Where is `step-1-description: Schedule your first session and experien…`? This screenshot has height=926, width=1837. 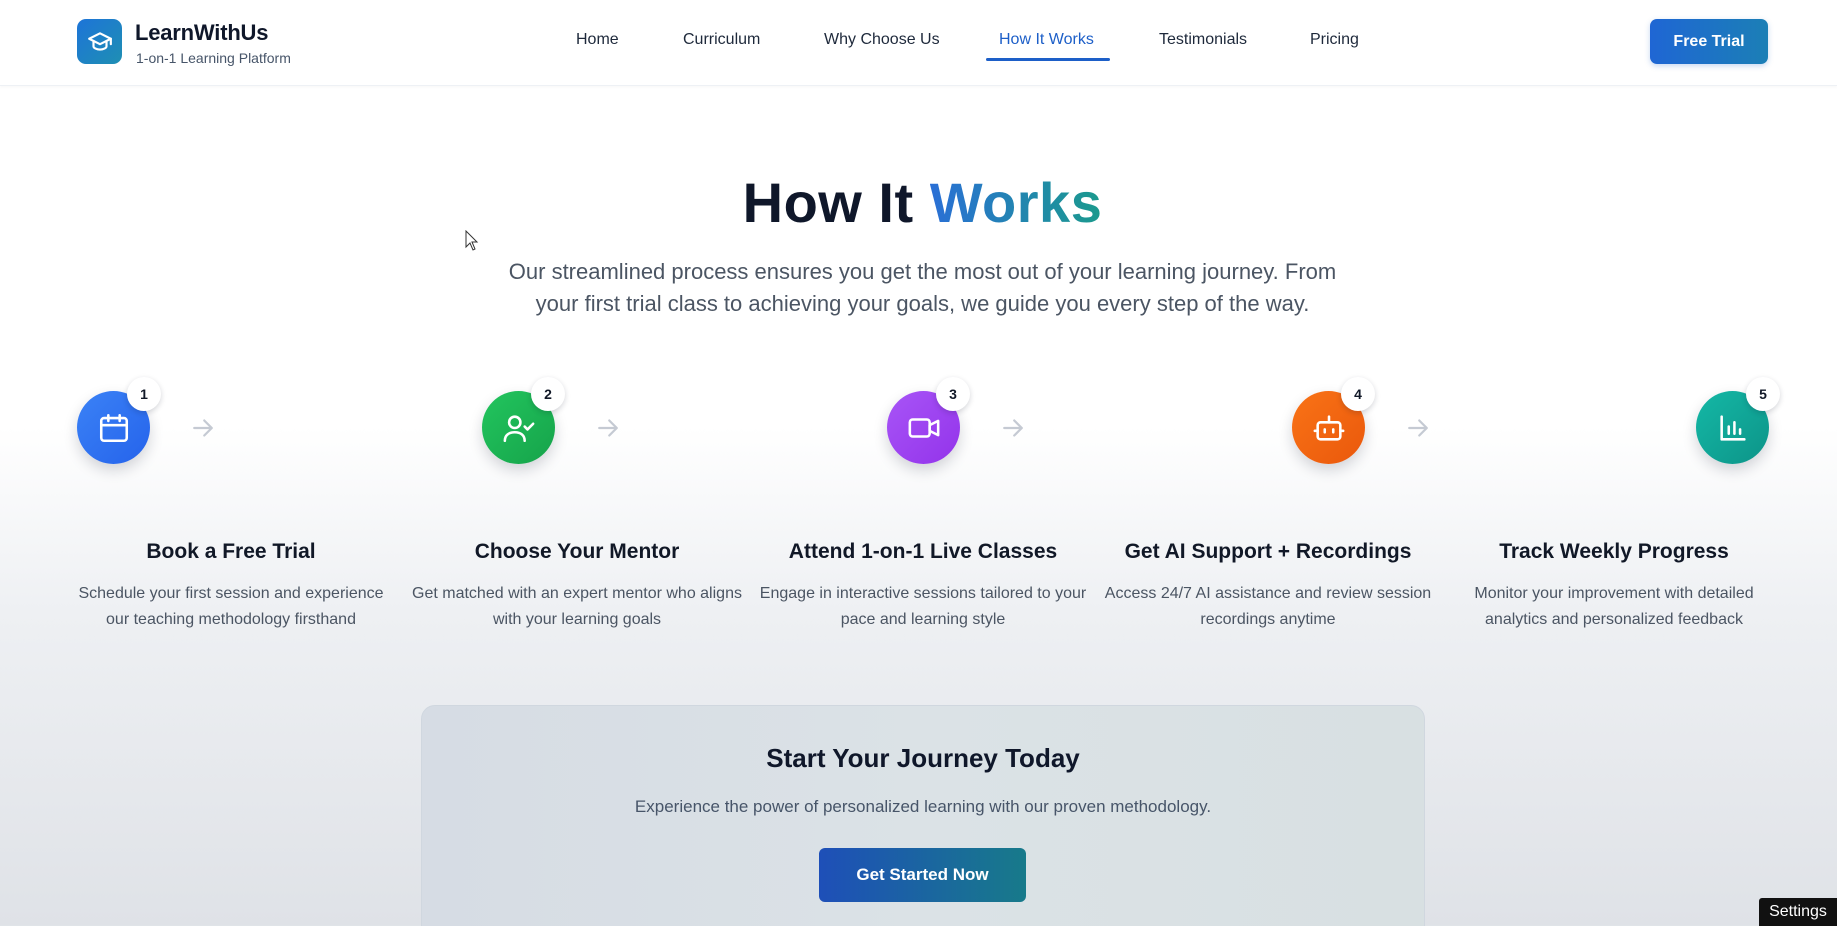 step-1-description: Schedule your first session and experien… is located at coordinates (231, 606).